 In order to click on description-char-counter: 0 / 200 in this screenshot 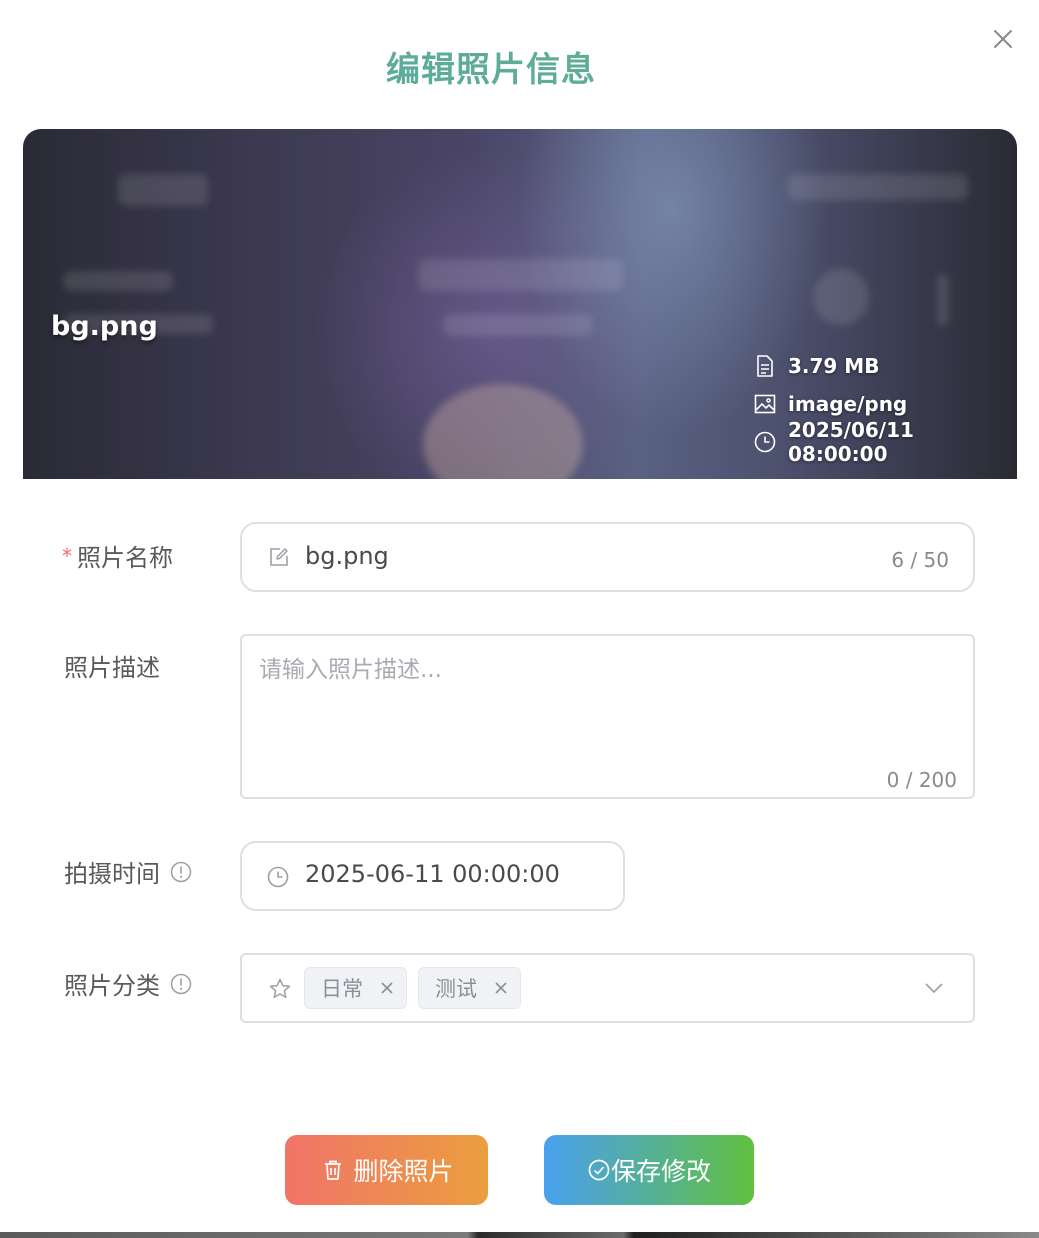, I will do `click(921, 780)`.